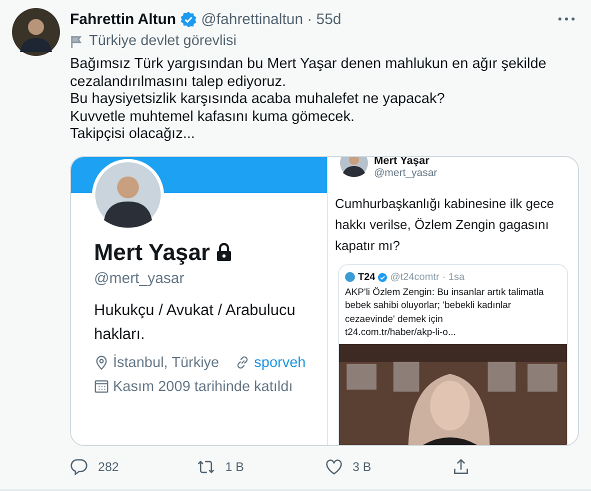 The width and height of the screenshot is (591, 491). I want to click on action-count: 282, so click(108, 467).